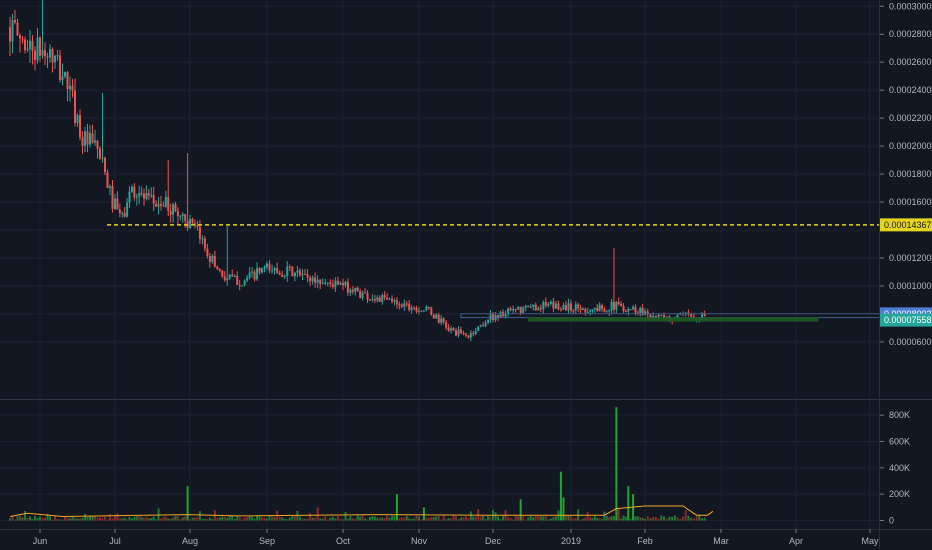 The height and width of the screenshot is (550, 932). Describe the element at coordinates (645, 541) in the screenshot. I see `time-tick-label: Feb` at that location.